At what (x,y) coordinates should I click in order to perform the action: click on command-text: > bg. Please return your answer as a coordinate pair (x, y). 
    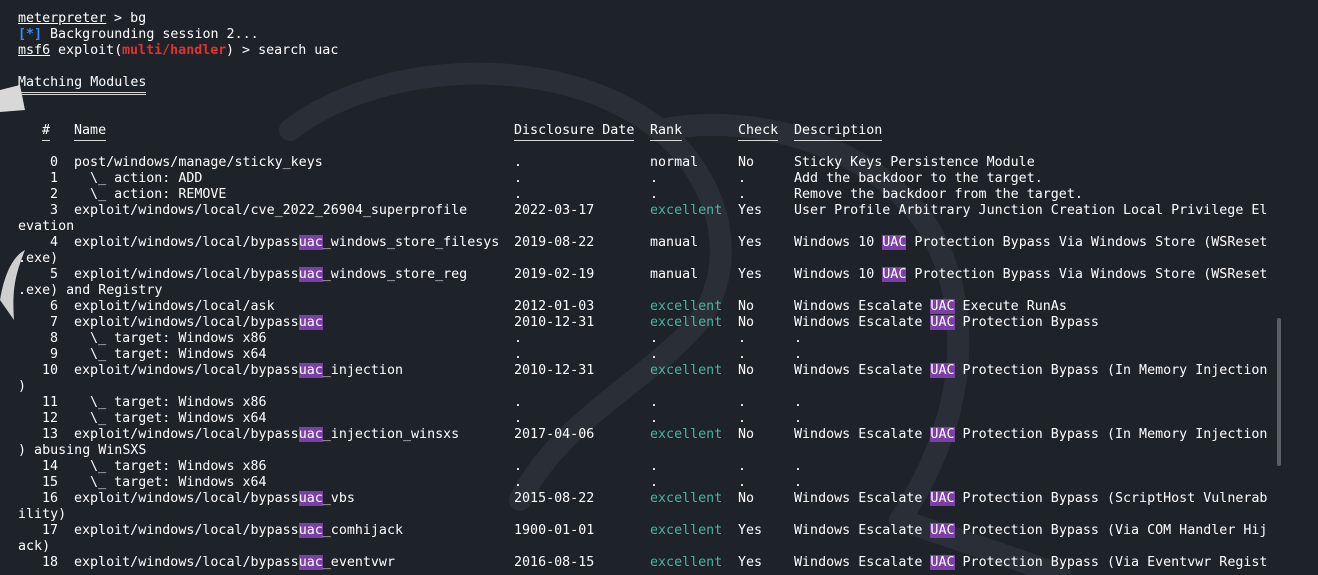
    Looking at the image, I should click on (126, 18).